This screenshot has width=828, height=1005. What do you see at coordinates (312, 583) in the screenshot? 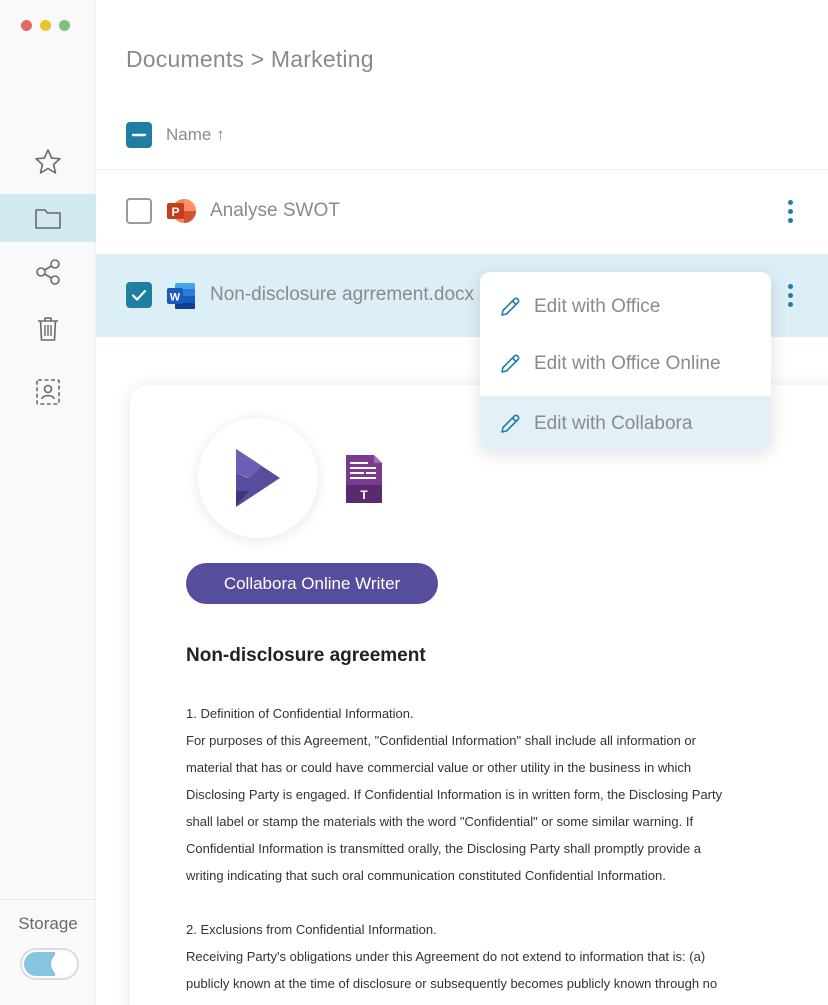
I see `collabora-writer-badge: Collabora Online Writer` at bounding box center [312, 583].